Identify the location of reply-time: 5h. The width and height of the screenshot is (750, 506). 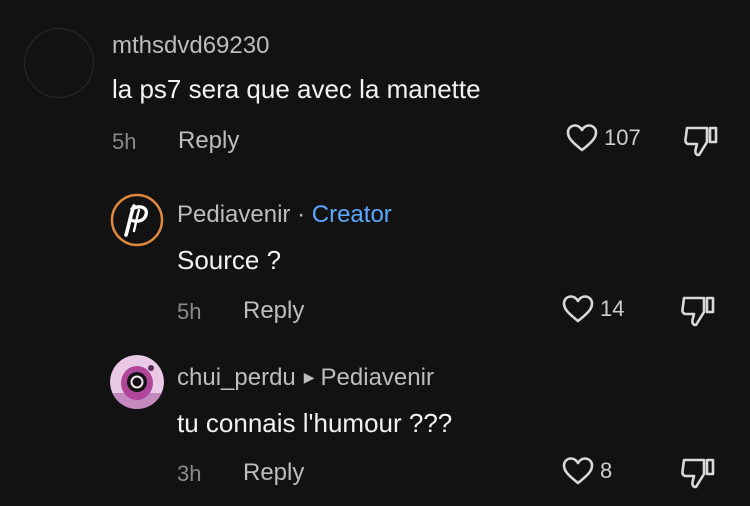
(189, 311).